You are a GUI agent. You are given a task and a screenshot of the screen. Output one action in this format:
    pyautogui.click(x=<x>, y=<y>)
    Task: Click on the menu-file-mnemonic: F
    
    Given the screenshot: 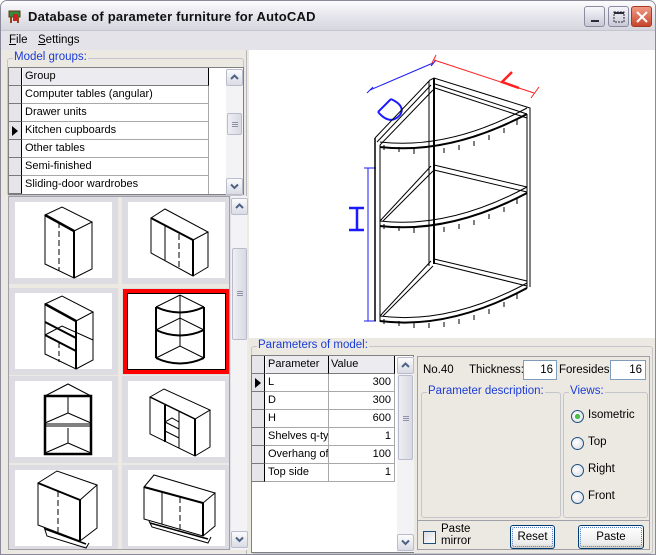 What is the action you would take?
    pyautogui.click(x=13, y=40)
    